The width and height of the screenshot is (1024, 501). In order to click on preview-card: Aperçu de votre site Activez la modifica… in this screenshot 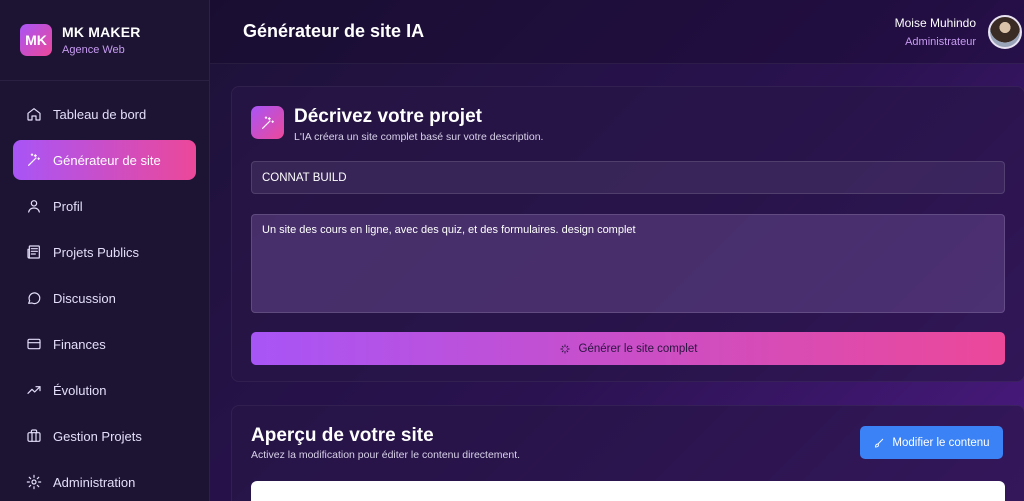, I will do `click(627, 453)`.